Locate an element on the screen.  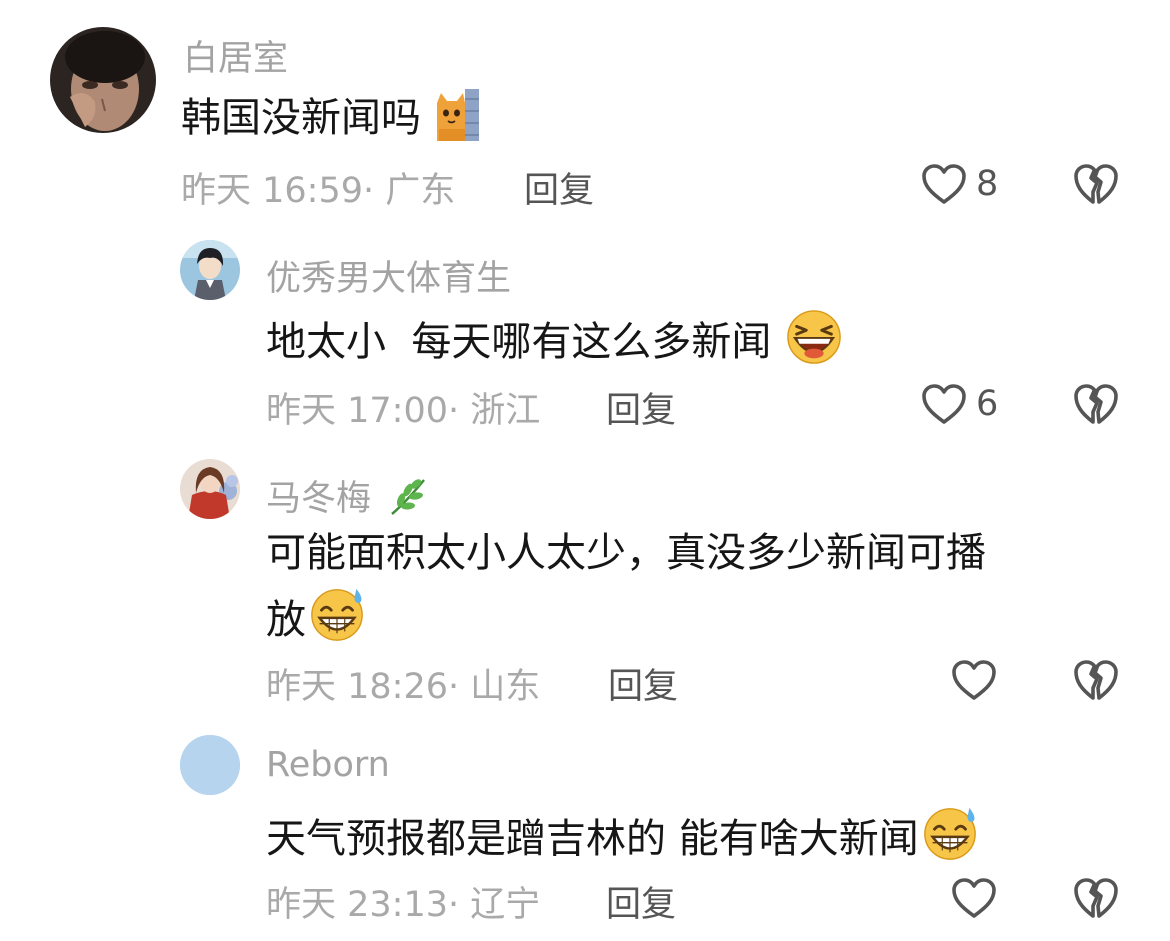
like-button: 8 is located at coordinates (959, 184).